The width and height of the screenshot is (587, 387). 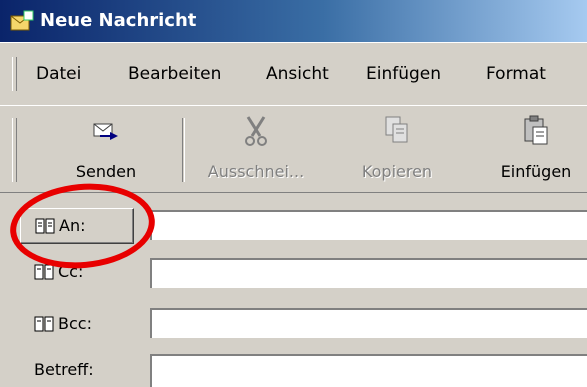 What do you see at coordinates (516, 74) in the screenshot?
I see `menu-format: Format` at bounding box center [516, 74].